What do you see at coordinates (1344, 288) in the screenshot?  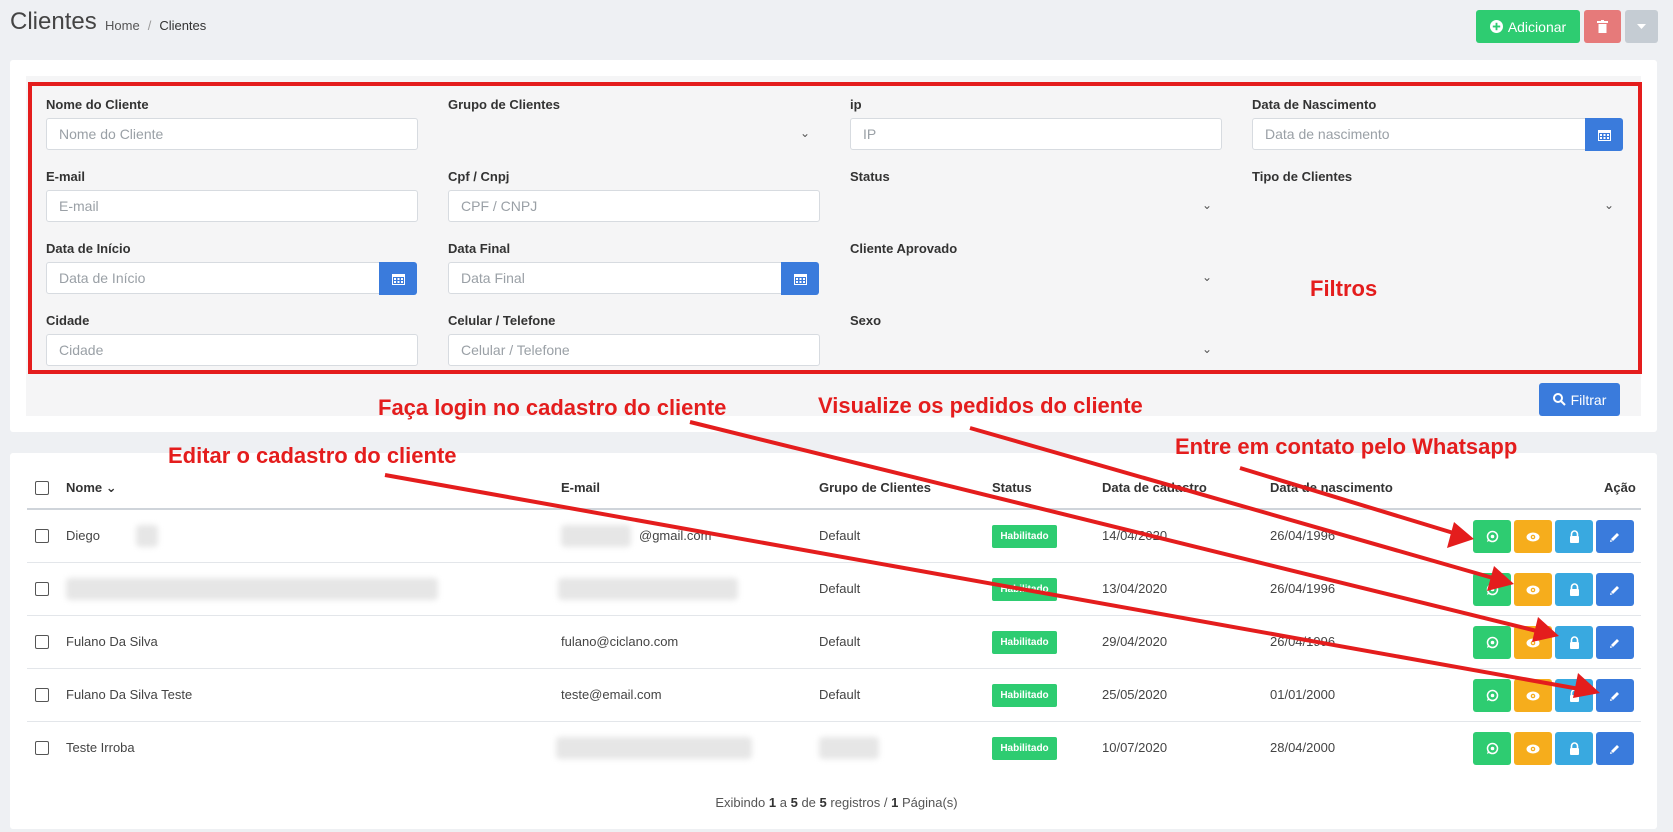 I see `annotation-filters: Filtros` at bounding box center [1344, 288].